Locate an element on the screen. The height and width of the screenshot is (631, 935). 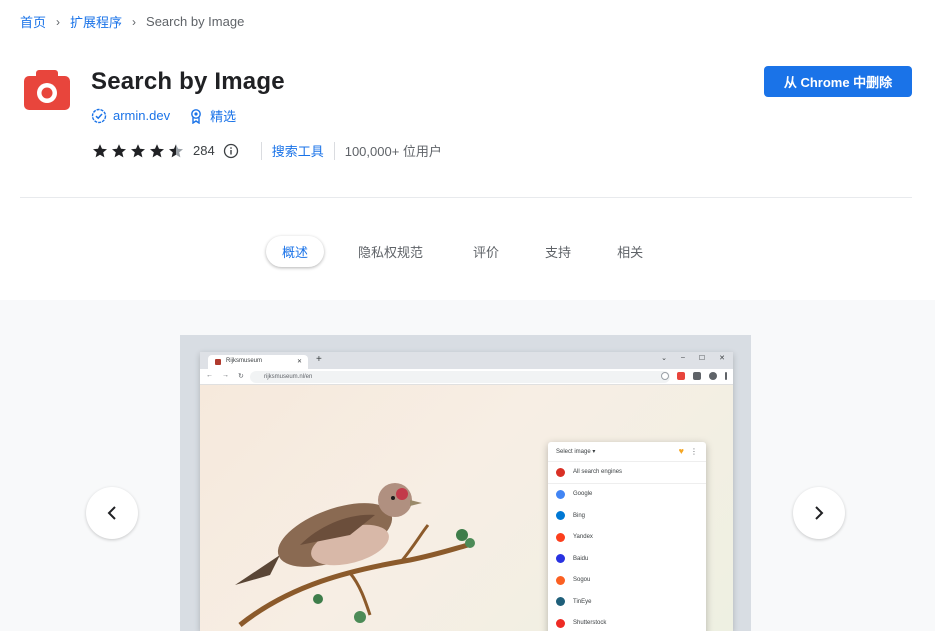
address-bar: rijksmuseum.nl/en is located at coordinates (460, 377).